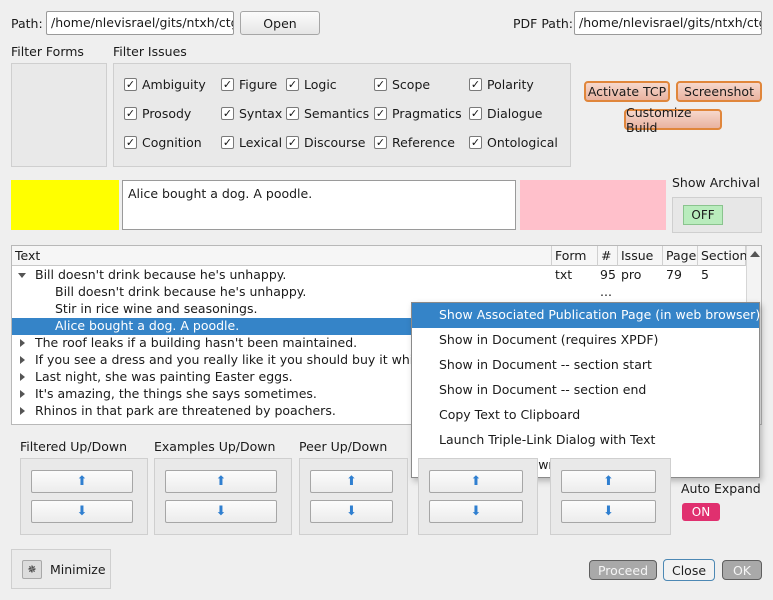 Image resolution: width=773 pixels, height=600 pixels. What do you see at coordinates (22, 275) in the screenshot?
I see `expand-down-icon` at bounding box center [22, 275].